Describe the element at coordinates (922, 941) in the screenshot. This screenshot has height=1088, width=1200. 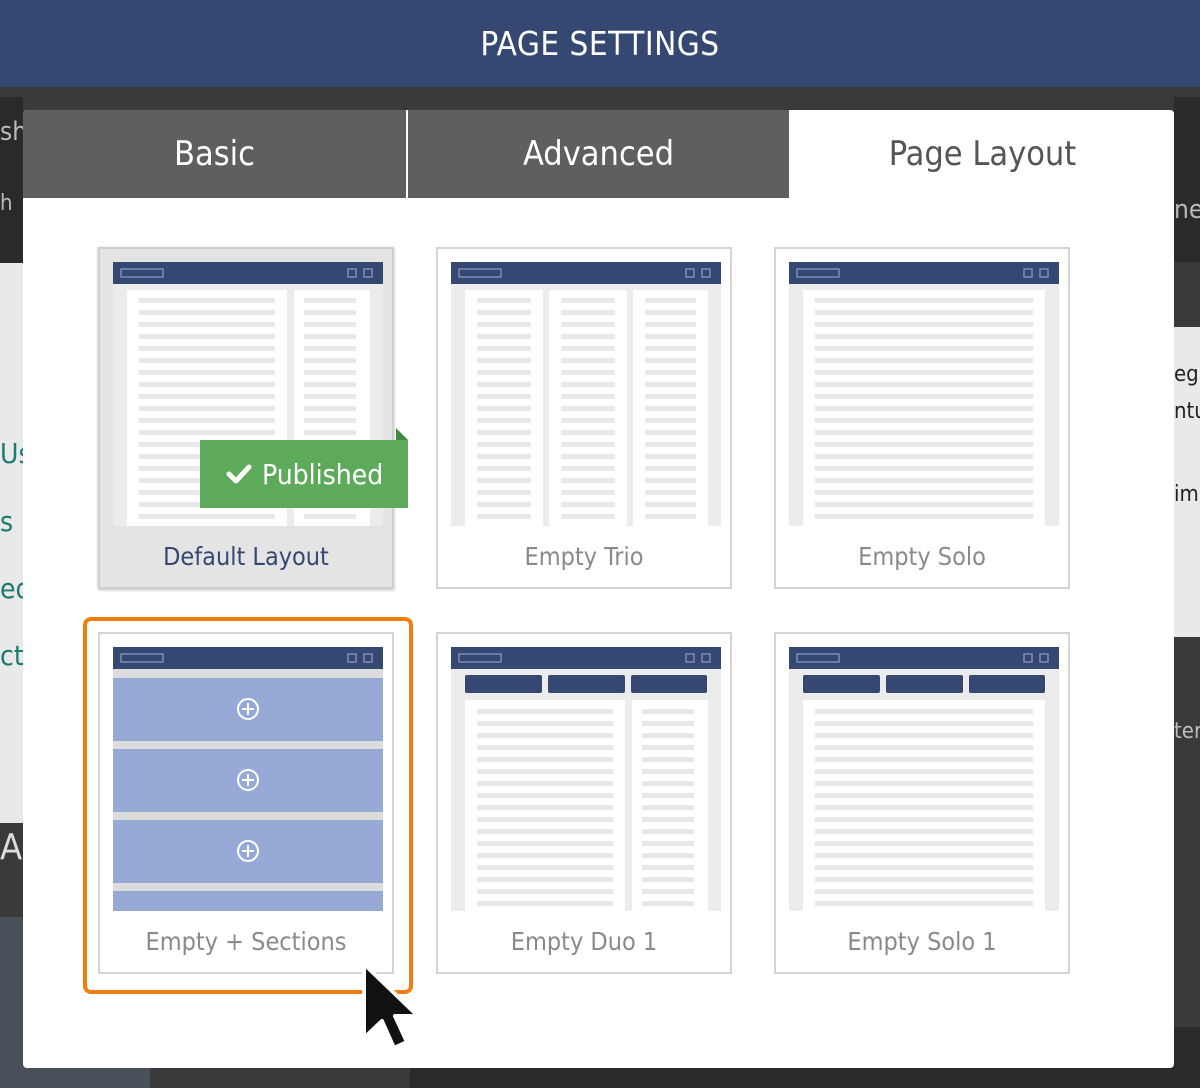
I see `layout-label: Empty Solo 1` at that location.